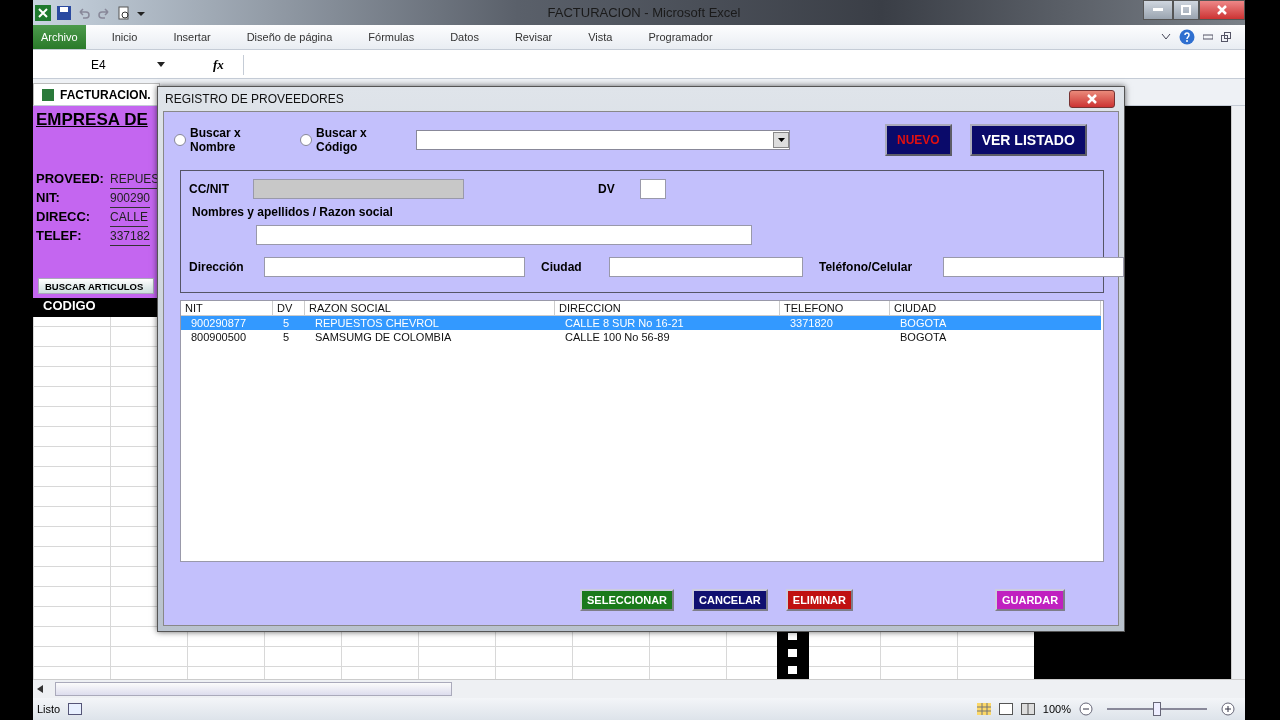 Image resolution: width=1280 pixels, height=720 pixels. Describe the element at coordinates (64, 217) in the screenshot. I see `field-label: DIRECC:` at that location.